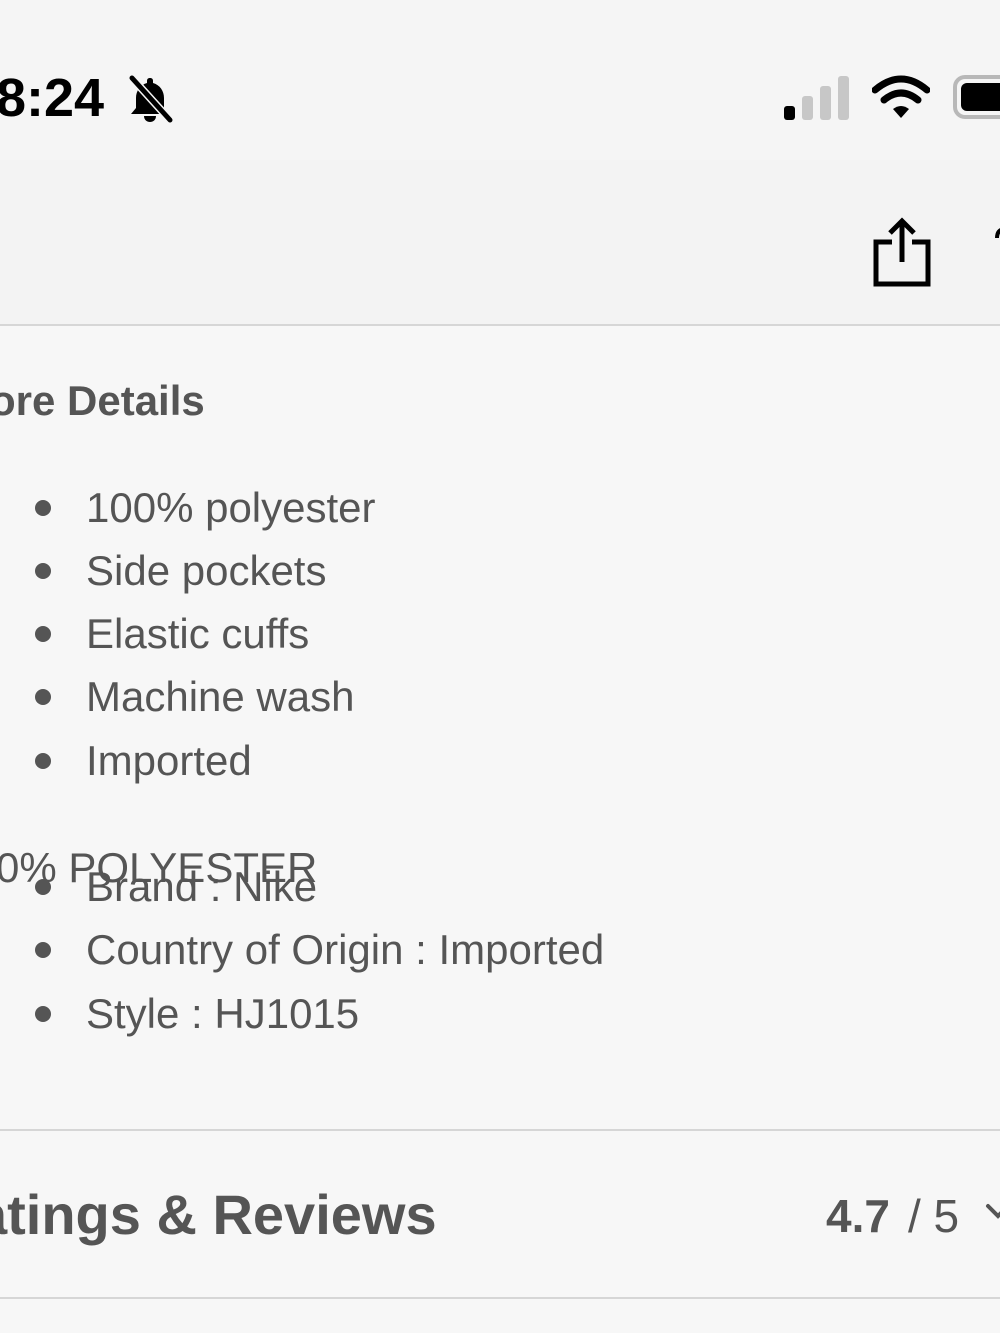  What do you see at coordinates (902, 252) in the screenshot?
I see `share-icon` at bounding box center [902, 252].